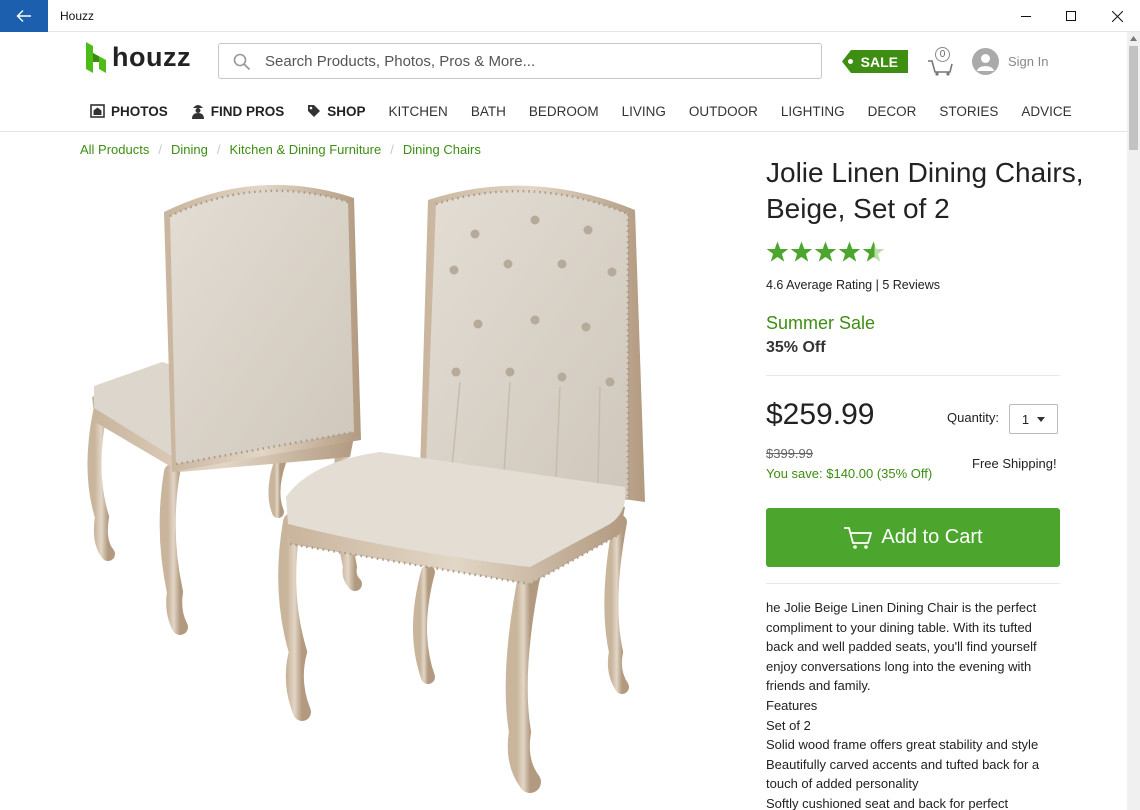 This screenshot has width=1140, height=810. I want to click on sale-badge: SALE, so click(875, 61).